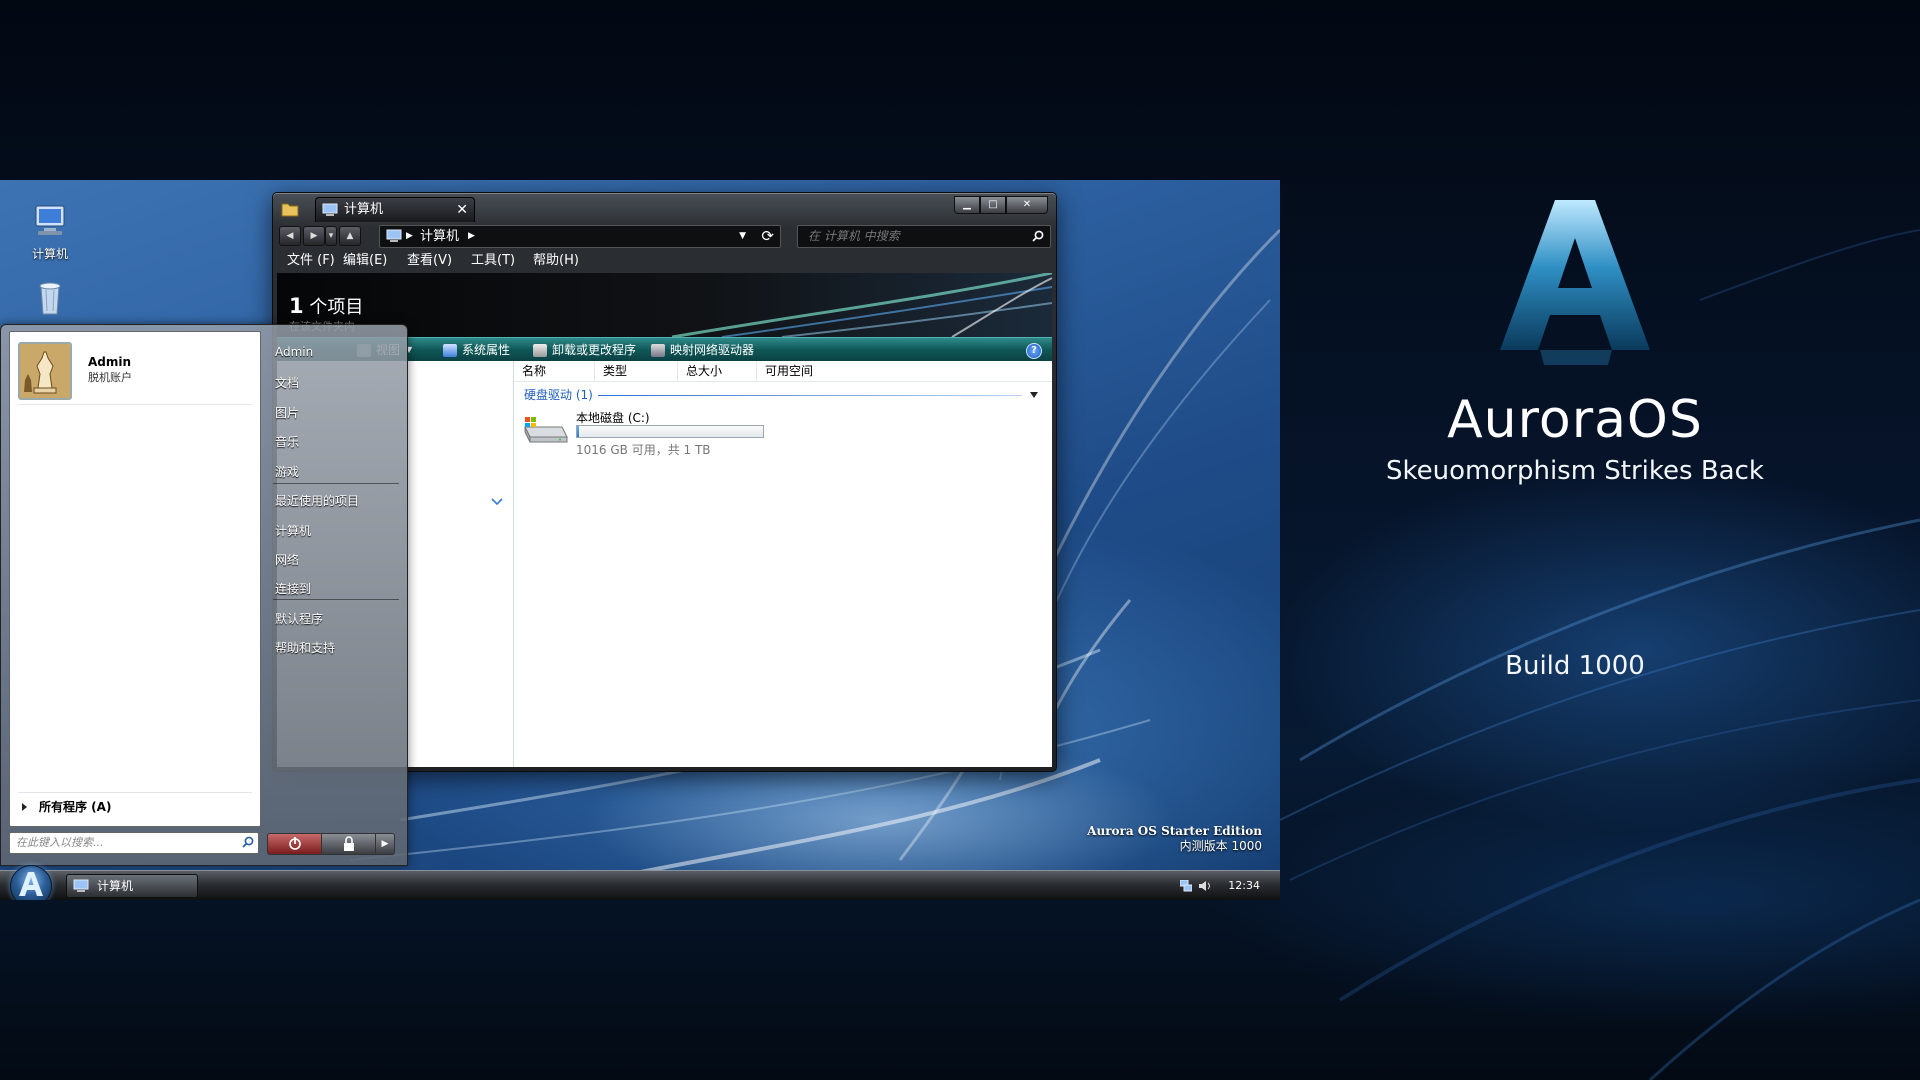 This screenshot has width=1920, height=1080. I want to click on drive-name: 本地磁盘 (C:), so click(613, 418).